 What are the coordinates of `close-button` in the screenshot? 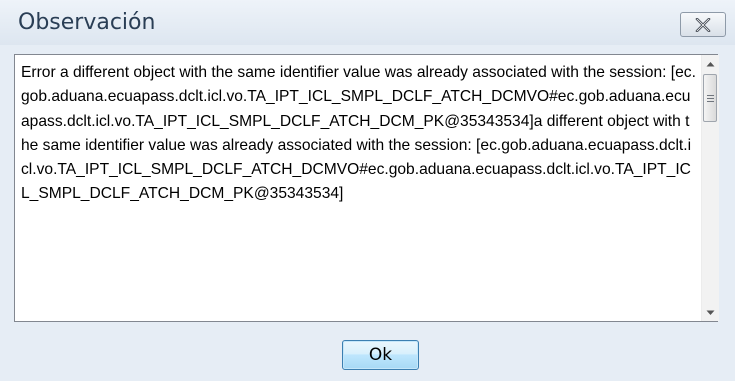 It's located at (703, 24).